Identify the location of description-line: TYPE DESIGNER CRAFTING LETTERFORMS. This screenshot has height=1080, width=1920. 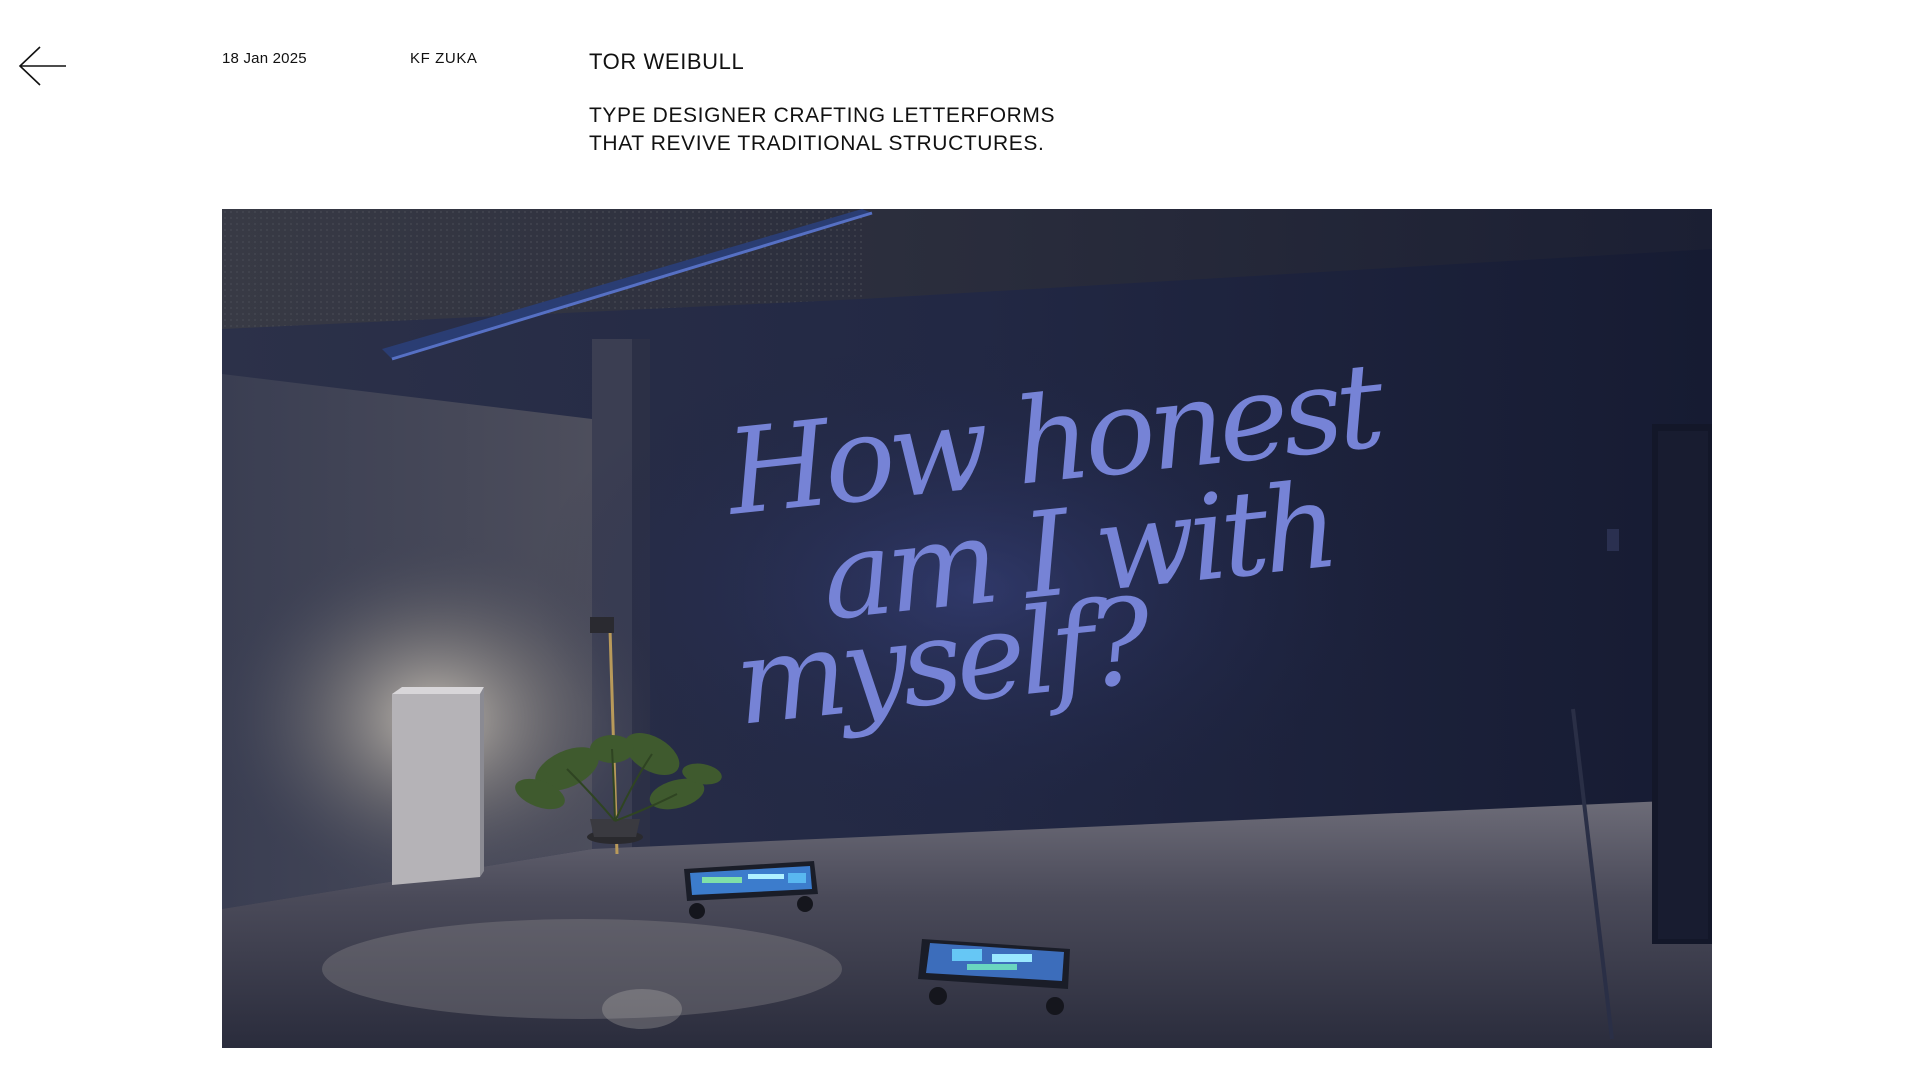
(822, 115).